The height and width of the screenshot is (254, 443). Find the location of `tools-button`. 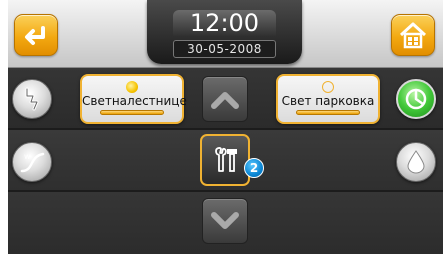

tools-button is located at coordinates (225, 160).